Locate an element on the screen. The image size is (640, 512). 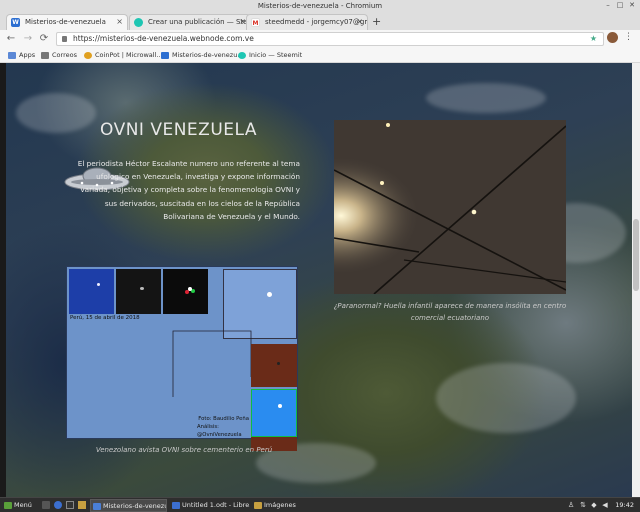
menu-icon is located at coordinates (8, 505).